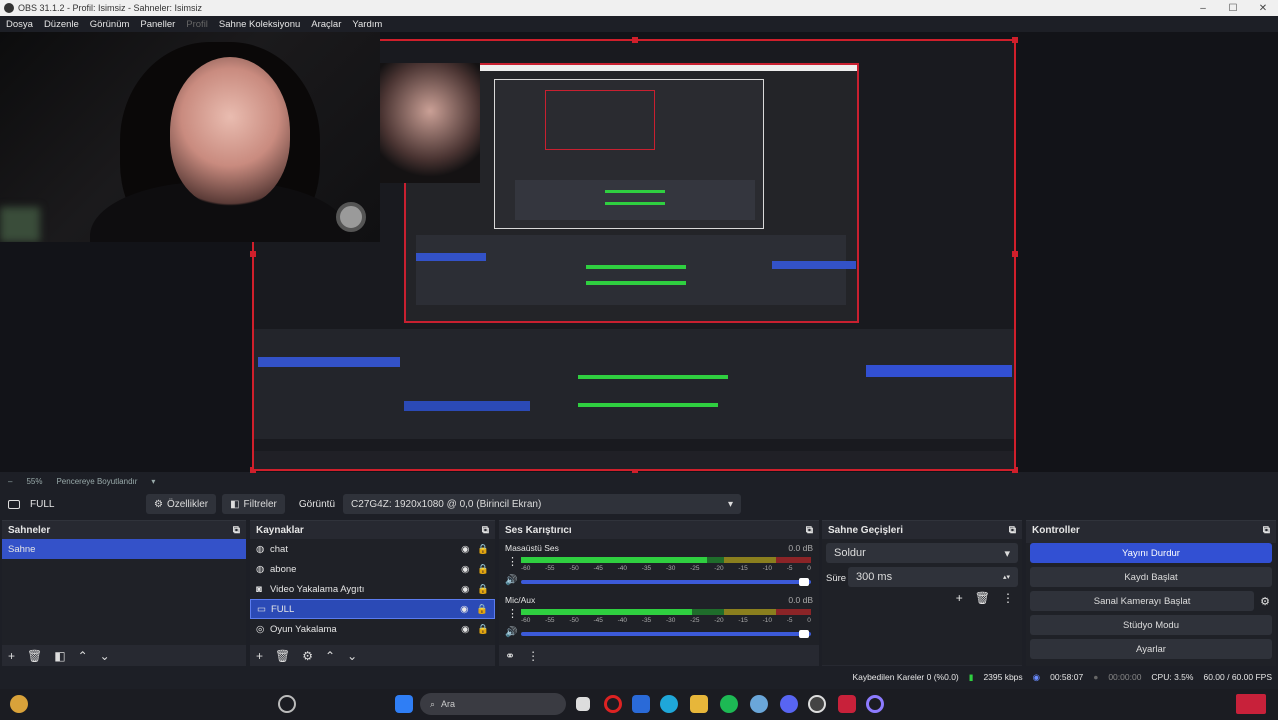 This screenshot has width=1278, height=720. Describe the element at coordinates (1203, 8) in the screenshot. I see `minimize-button: –` at that location.